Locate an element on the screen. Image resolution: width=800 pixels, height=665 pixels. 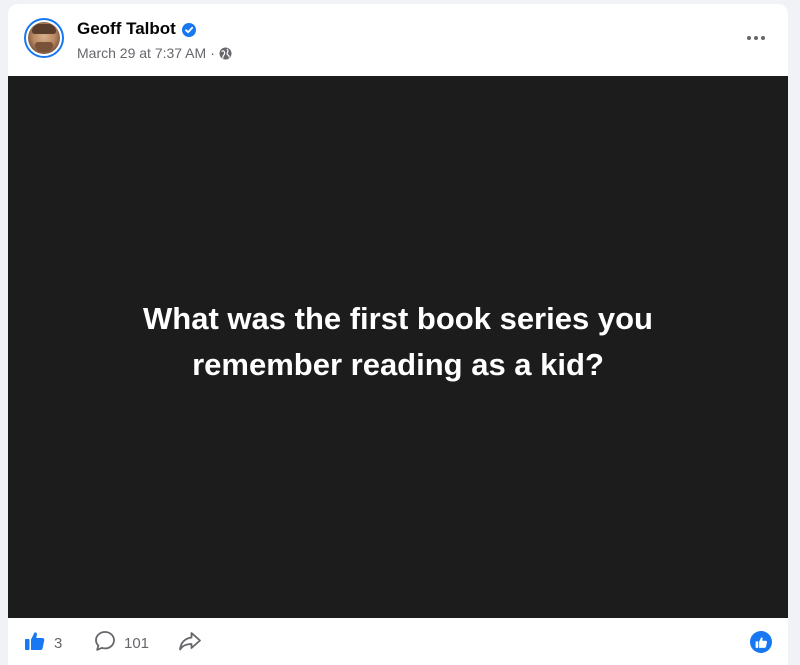
comment-icon is located at coordinates (105, 643).